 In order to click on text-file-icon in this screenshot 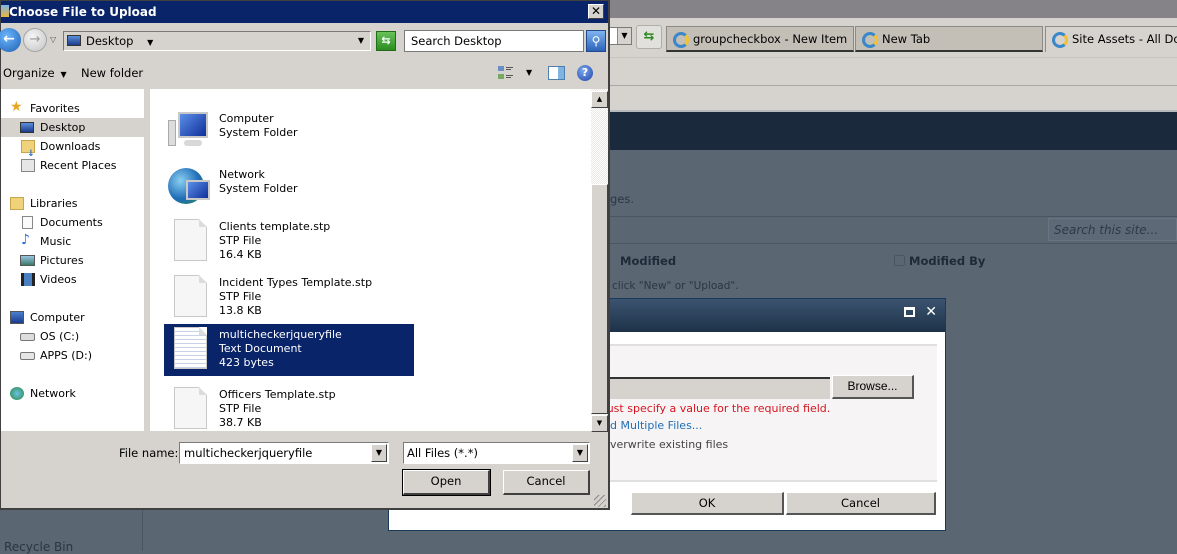, I will do `click(190, 348)`.